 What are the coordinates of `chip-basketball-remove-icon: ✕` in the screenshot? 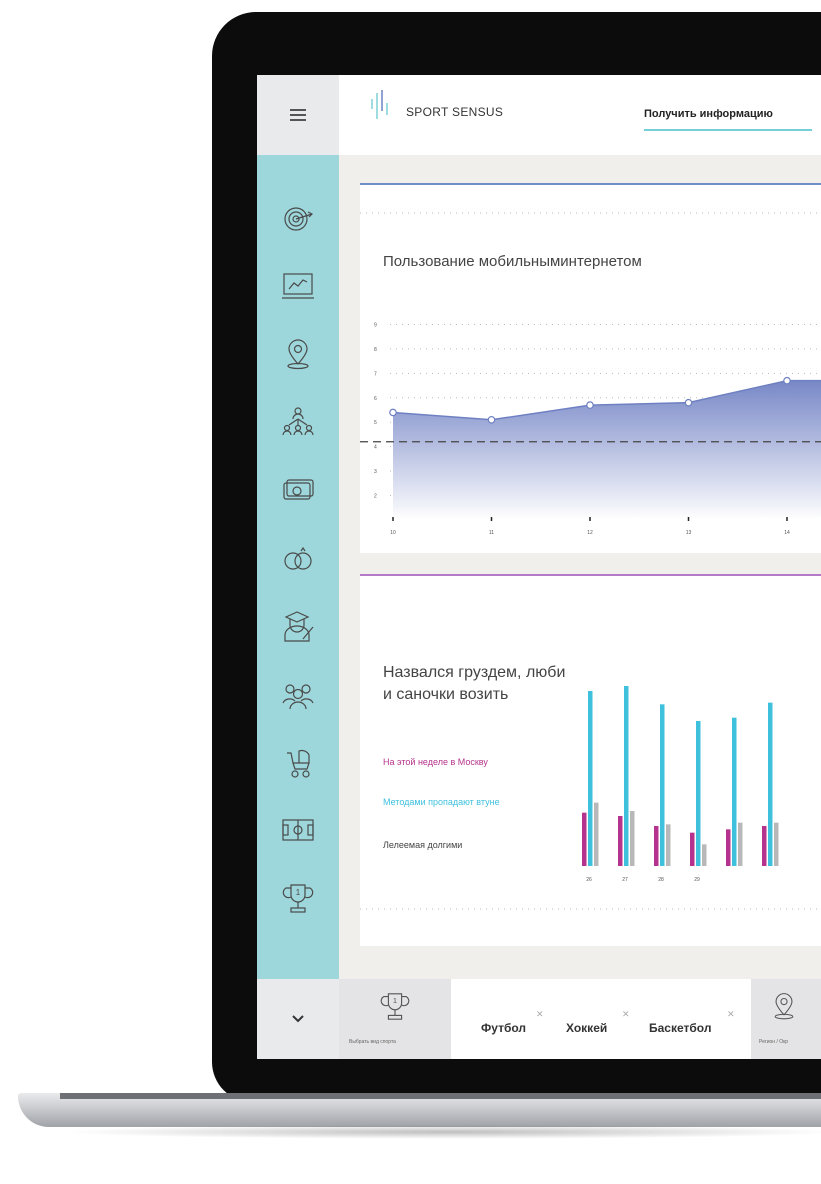 It's located at (731, 1014).